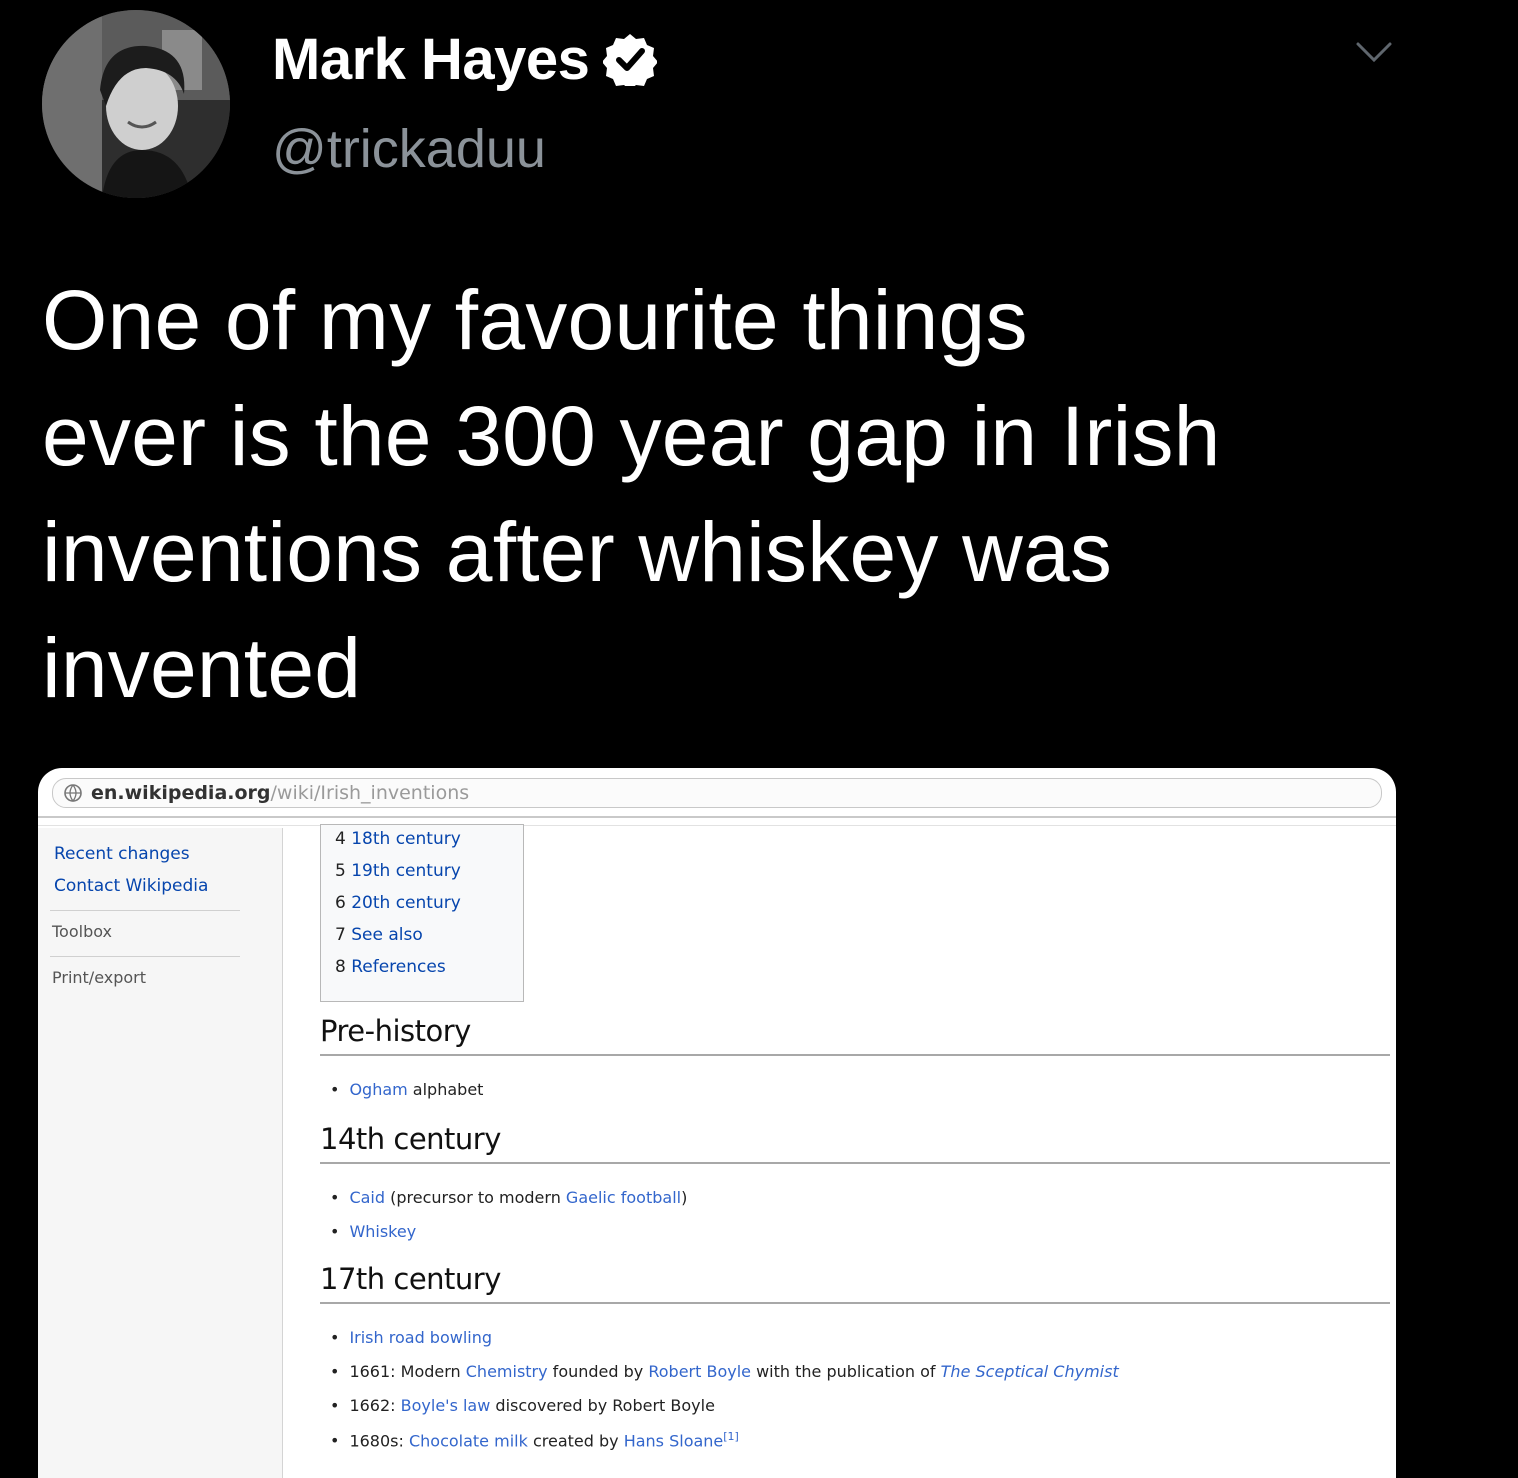 Image resolution: width=1518 pixels, height=1478 pixels. I want to click on sidebar-heading-print: Print/export, so click(99, 977).